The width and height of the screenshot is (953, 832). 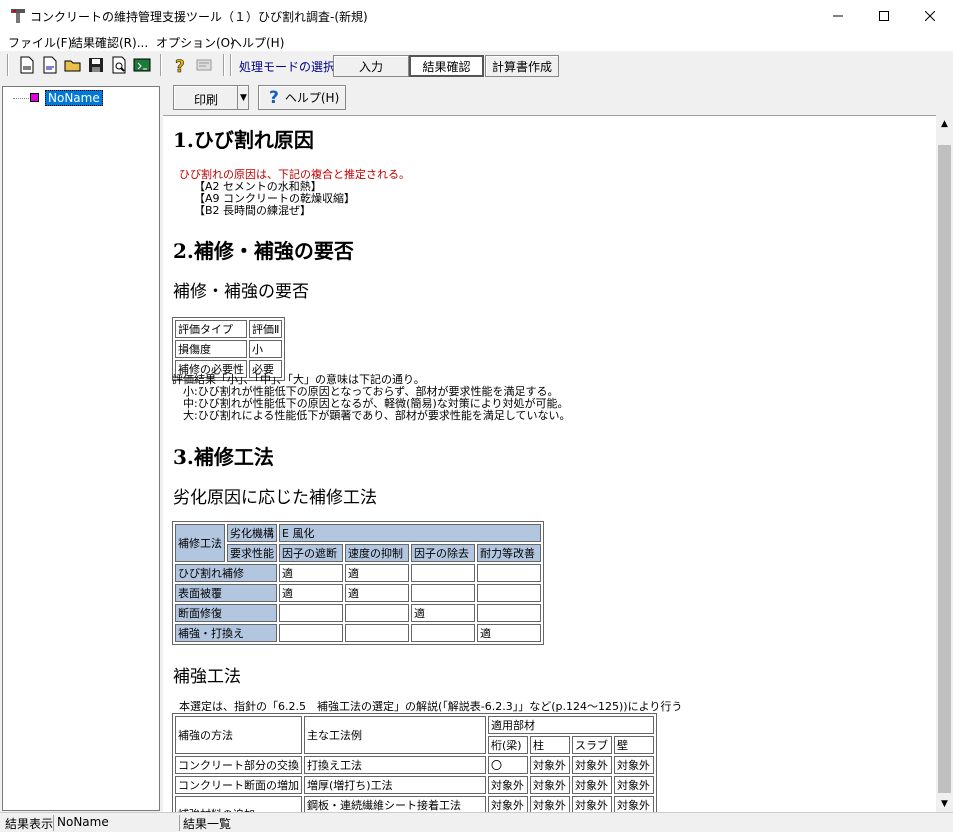 I want to click on table-row: コンクリート部分の交換 打換え工法 〇 対象外 対象外 対象外, so click(x=414, y=765).